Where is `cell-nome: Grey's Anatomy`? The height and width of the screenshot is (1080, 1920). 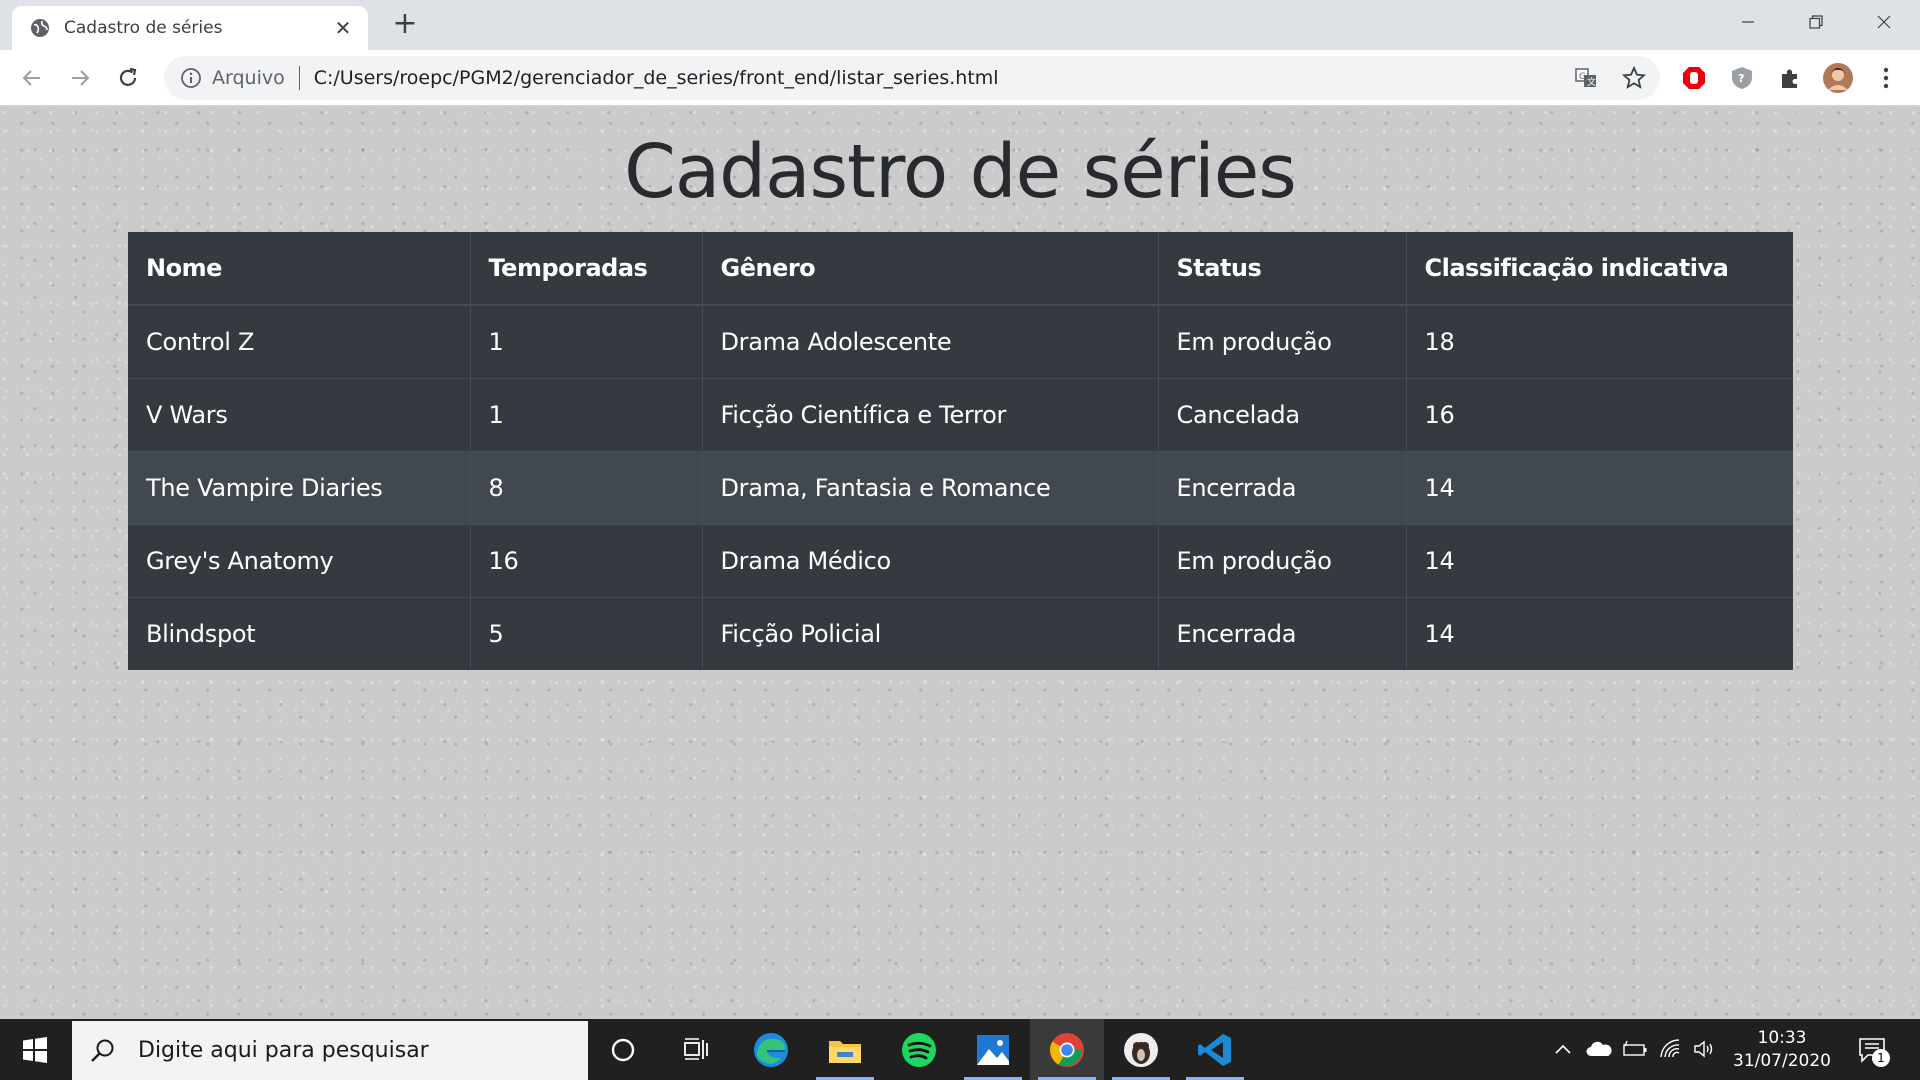 cell-nome: Grey's Anatomy is located at coordinates (299, 560).